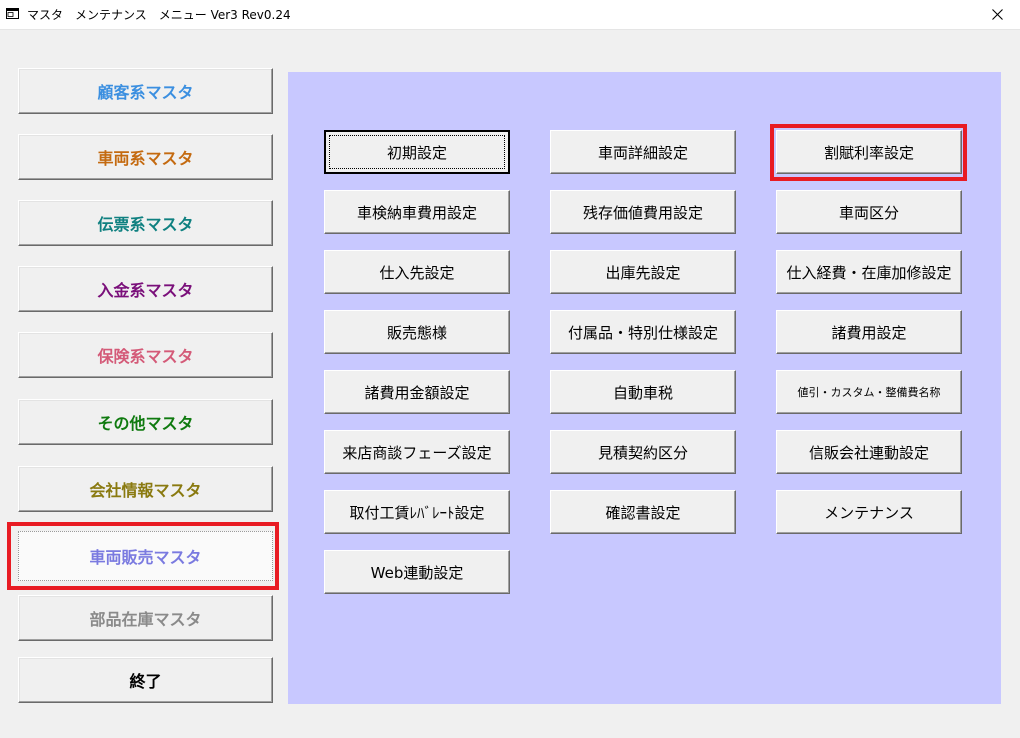  What do you see at coordinates (145, 355) in the screenshot?
I see `left-menu-insurance-button: 保険系マスタ` at bounding box center [145, 355].